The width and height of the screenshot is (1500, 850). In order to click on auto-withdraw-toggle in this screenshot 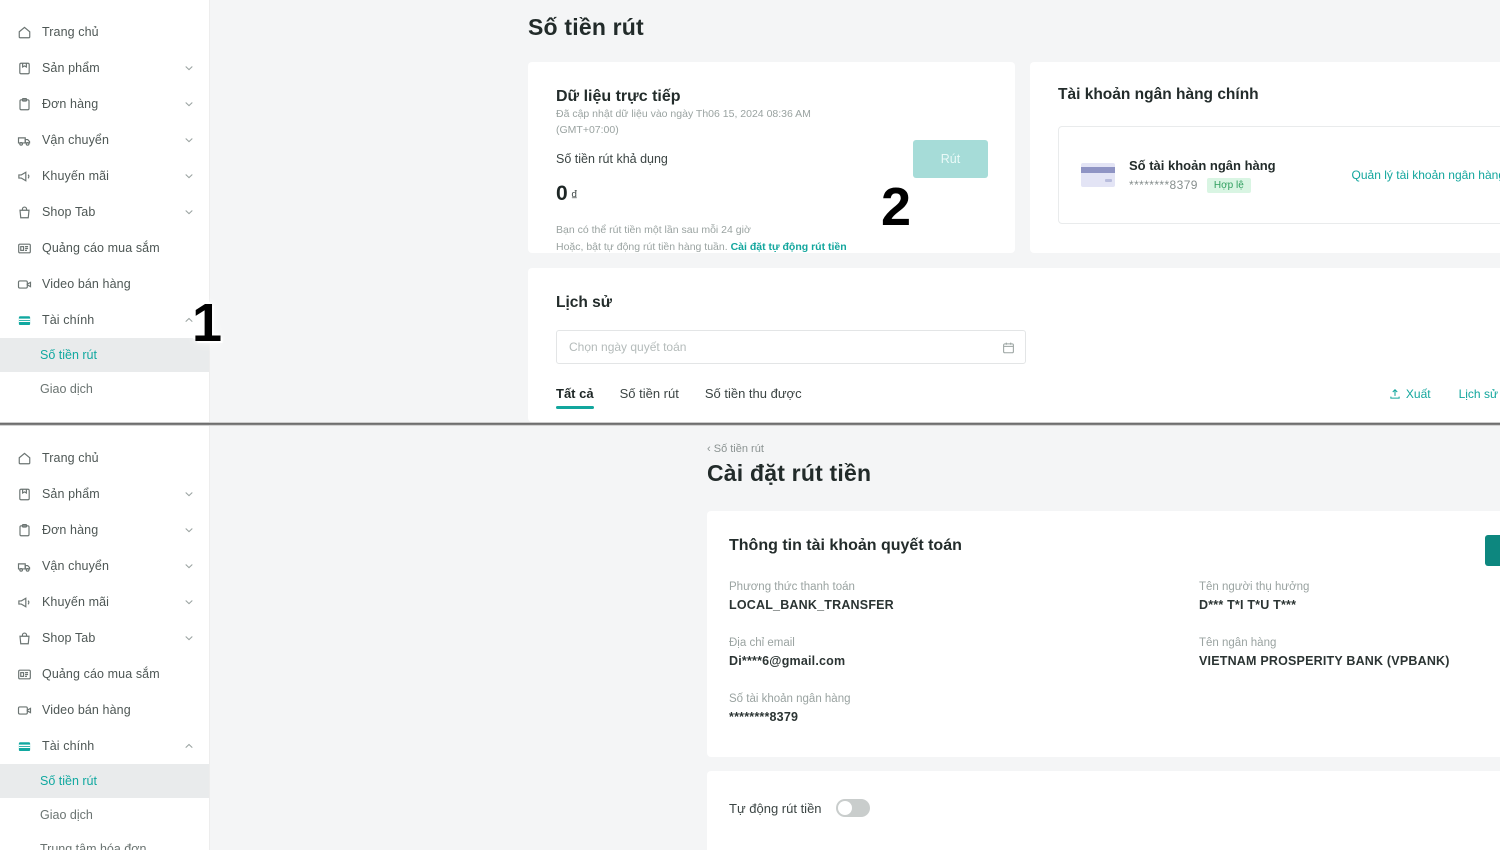, I will do `click(852, 808)`.